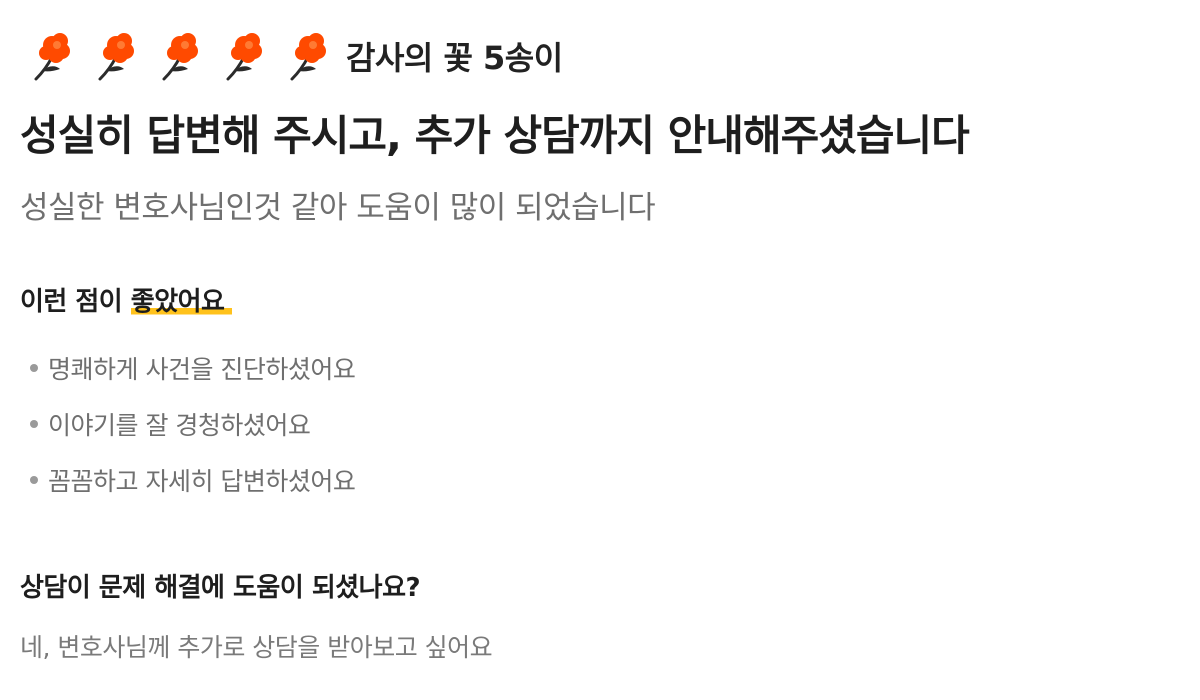 This screenshot has height=700, width=1200. Describe the element at coordinates (600, 56) in the screenshot. I see `thanks-flowers: 감사의 꽃 5송이` at that location.